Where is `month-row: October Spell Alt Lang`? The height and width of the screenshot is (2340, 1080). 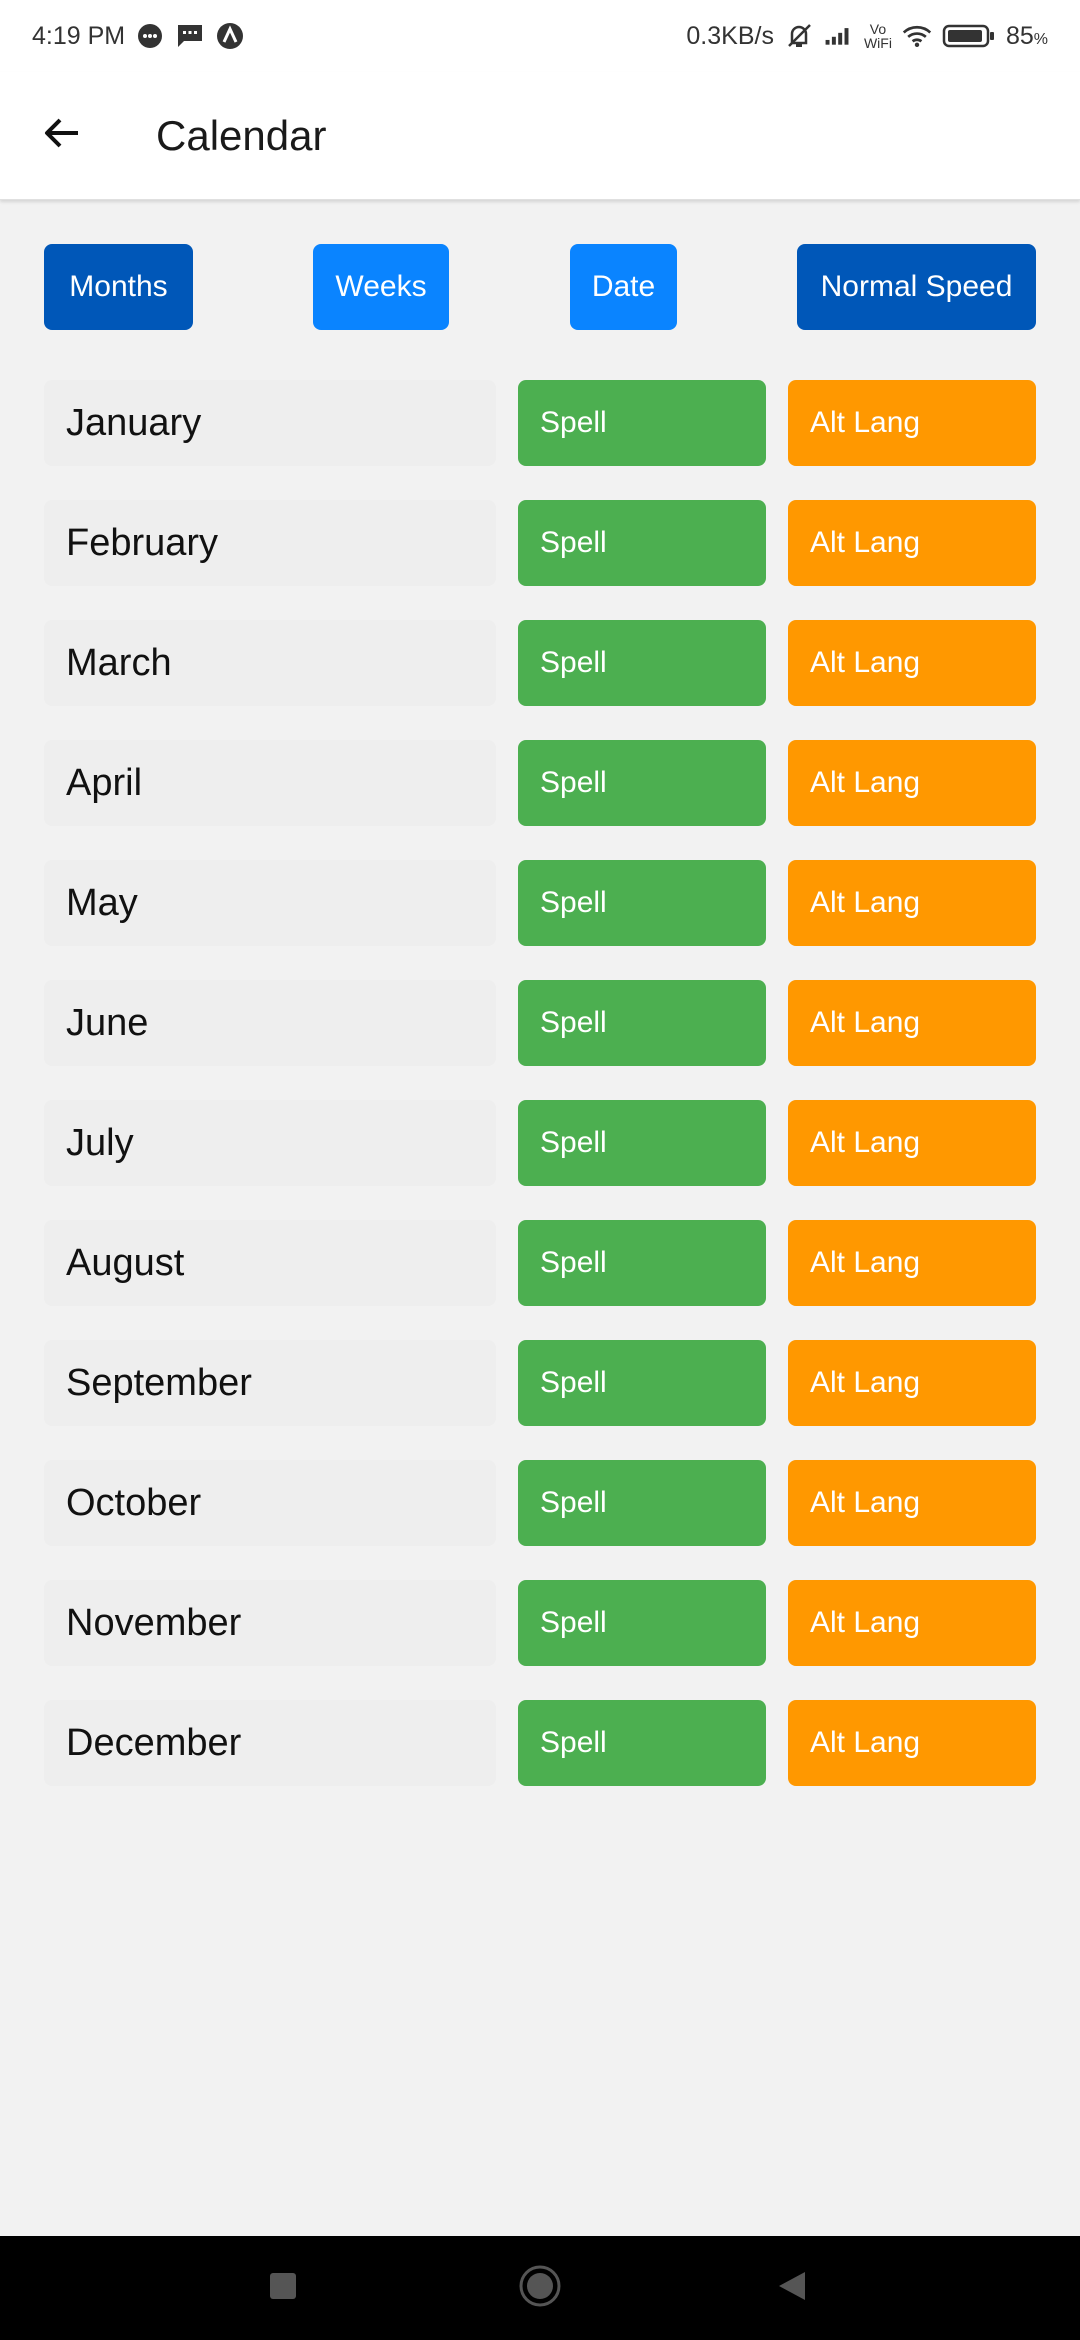
month-row: October Spell Alt Lang is located at coordinates (540, 1503).